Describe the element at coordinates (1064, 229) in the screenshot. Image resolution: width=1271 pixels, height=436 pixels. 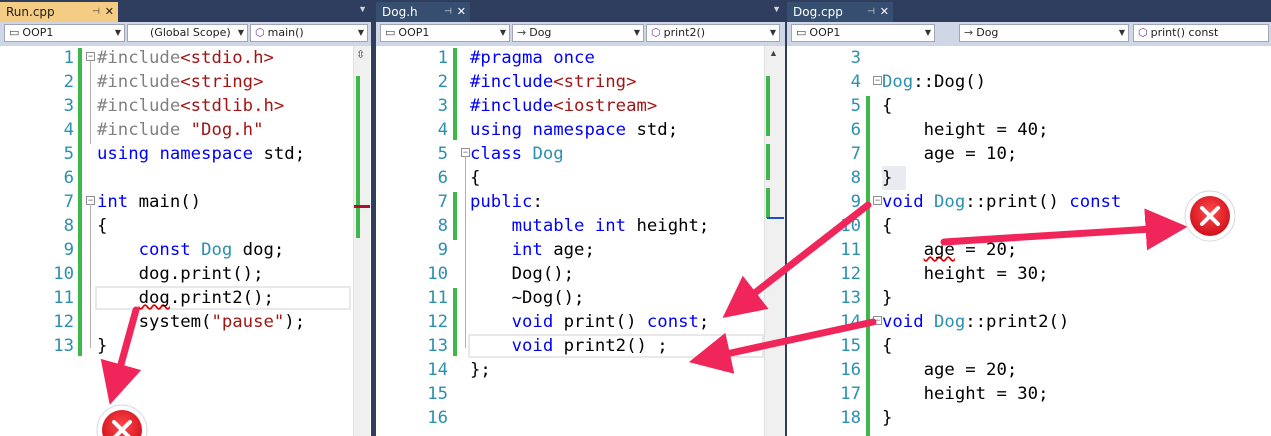
I see `arrow-to-error-badge` at that location.